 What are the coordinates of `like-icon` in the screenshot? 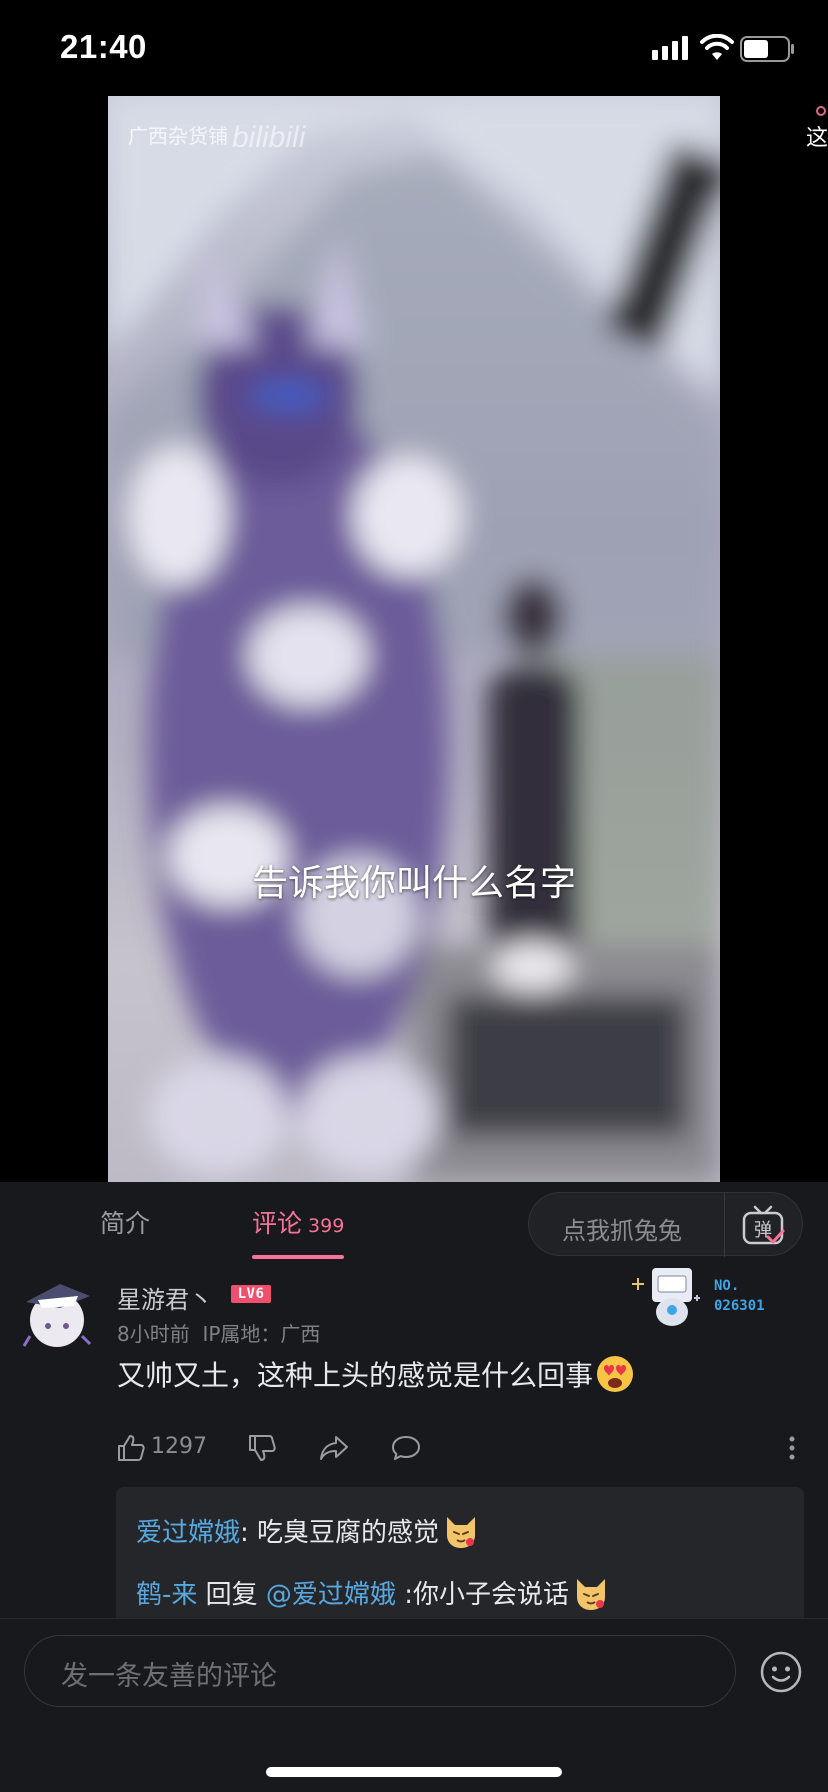 It's located at (131, 1448).